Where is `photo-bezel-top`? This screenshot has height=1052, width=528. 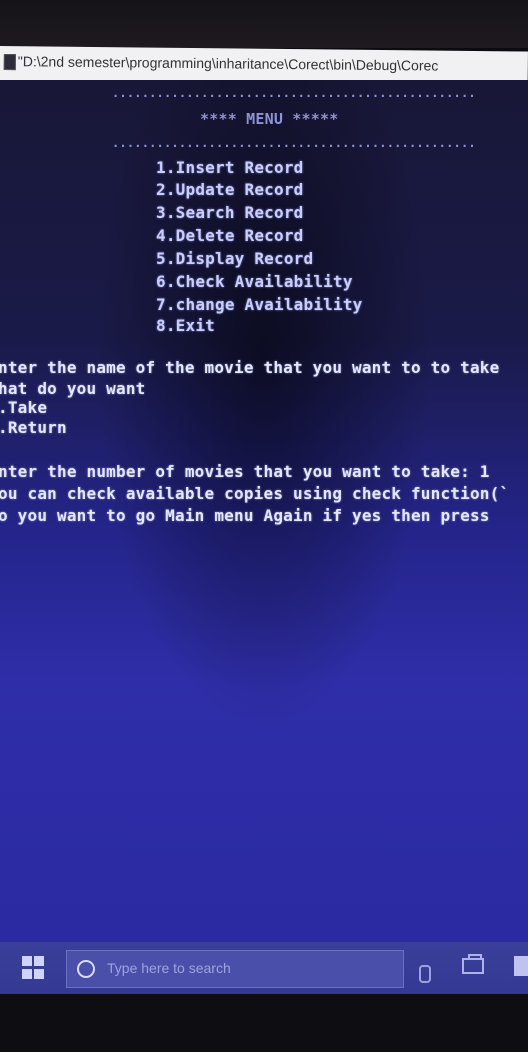 photo-bezel-top is located at coordinates (264, 24).